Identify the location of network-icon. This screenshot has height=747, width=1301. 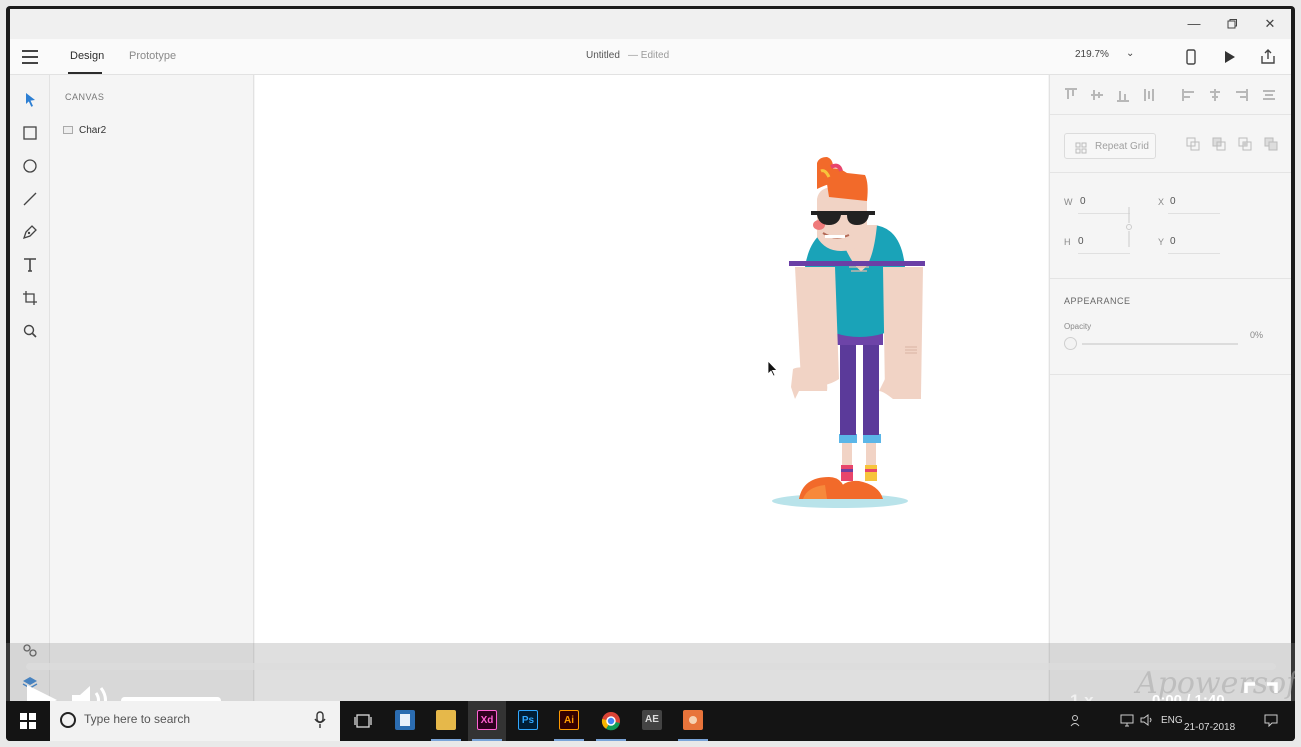
(1127, 720).